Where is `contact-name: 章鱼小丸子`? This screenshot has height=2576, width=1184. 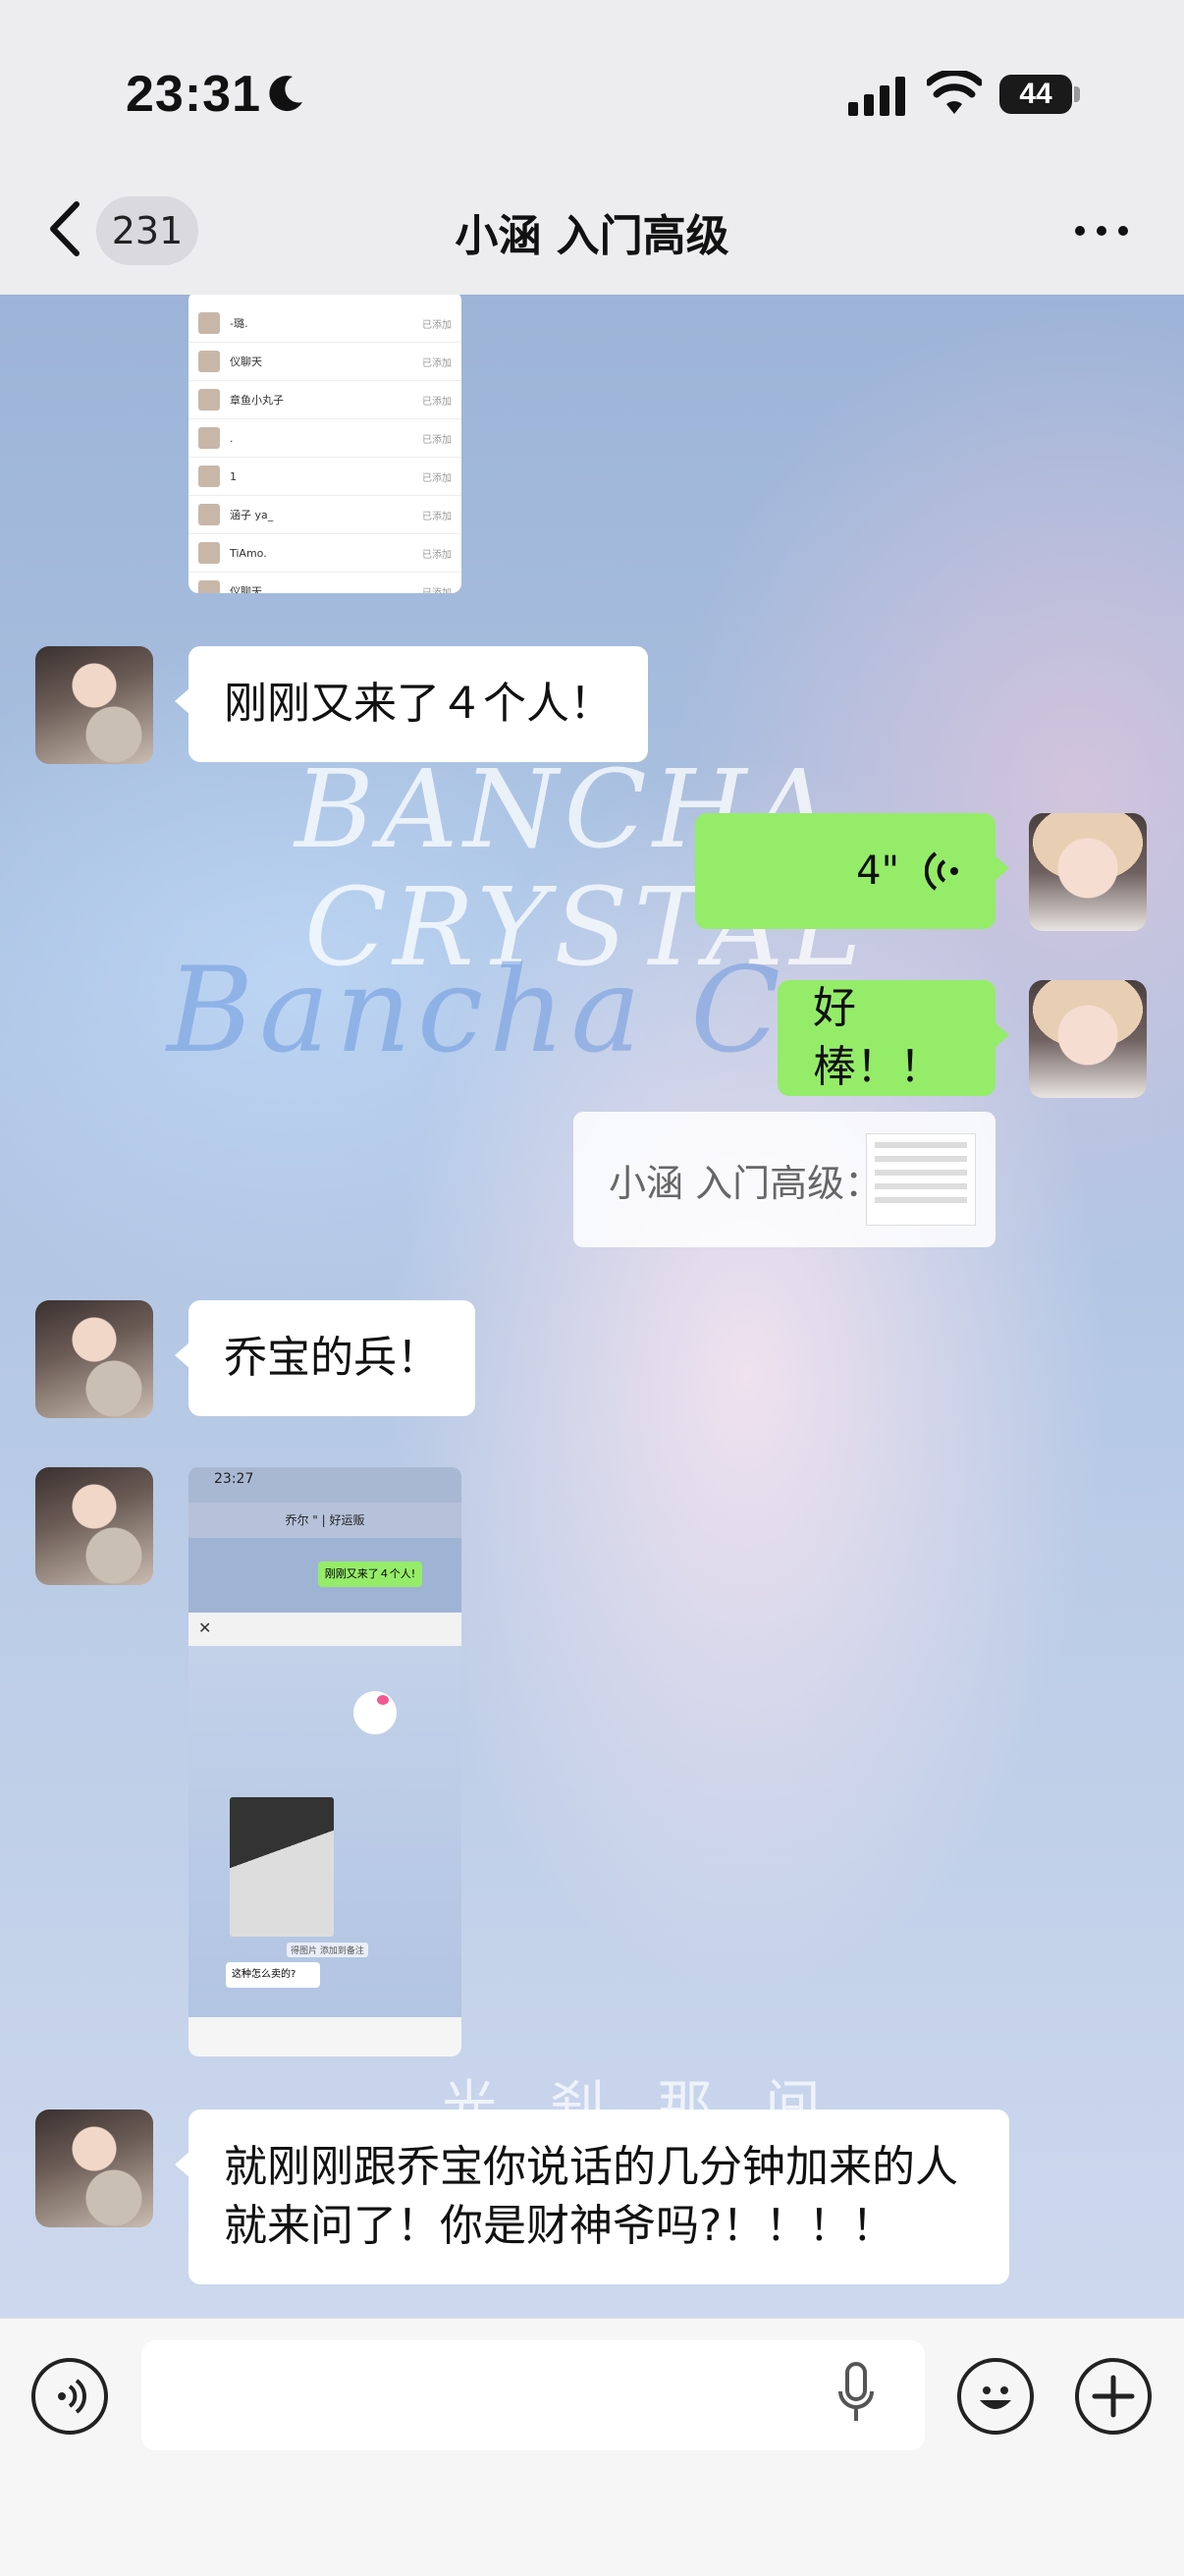
contact-name: 章鱼小丸子 is located at coordinates (257, 401).